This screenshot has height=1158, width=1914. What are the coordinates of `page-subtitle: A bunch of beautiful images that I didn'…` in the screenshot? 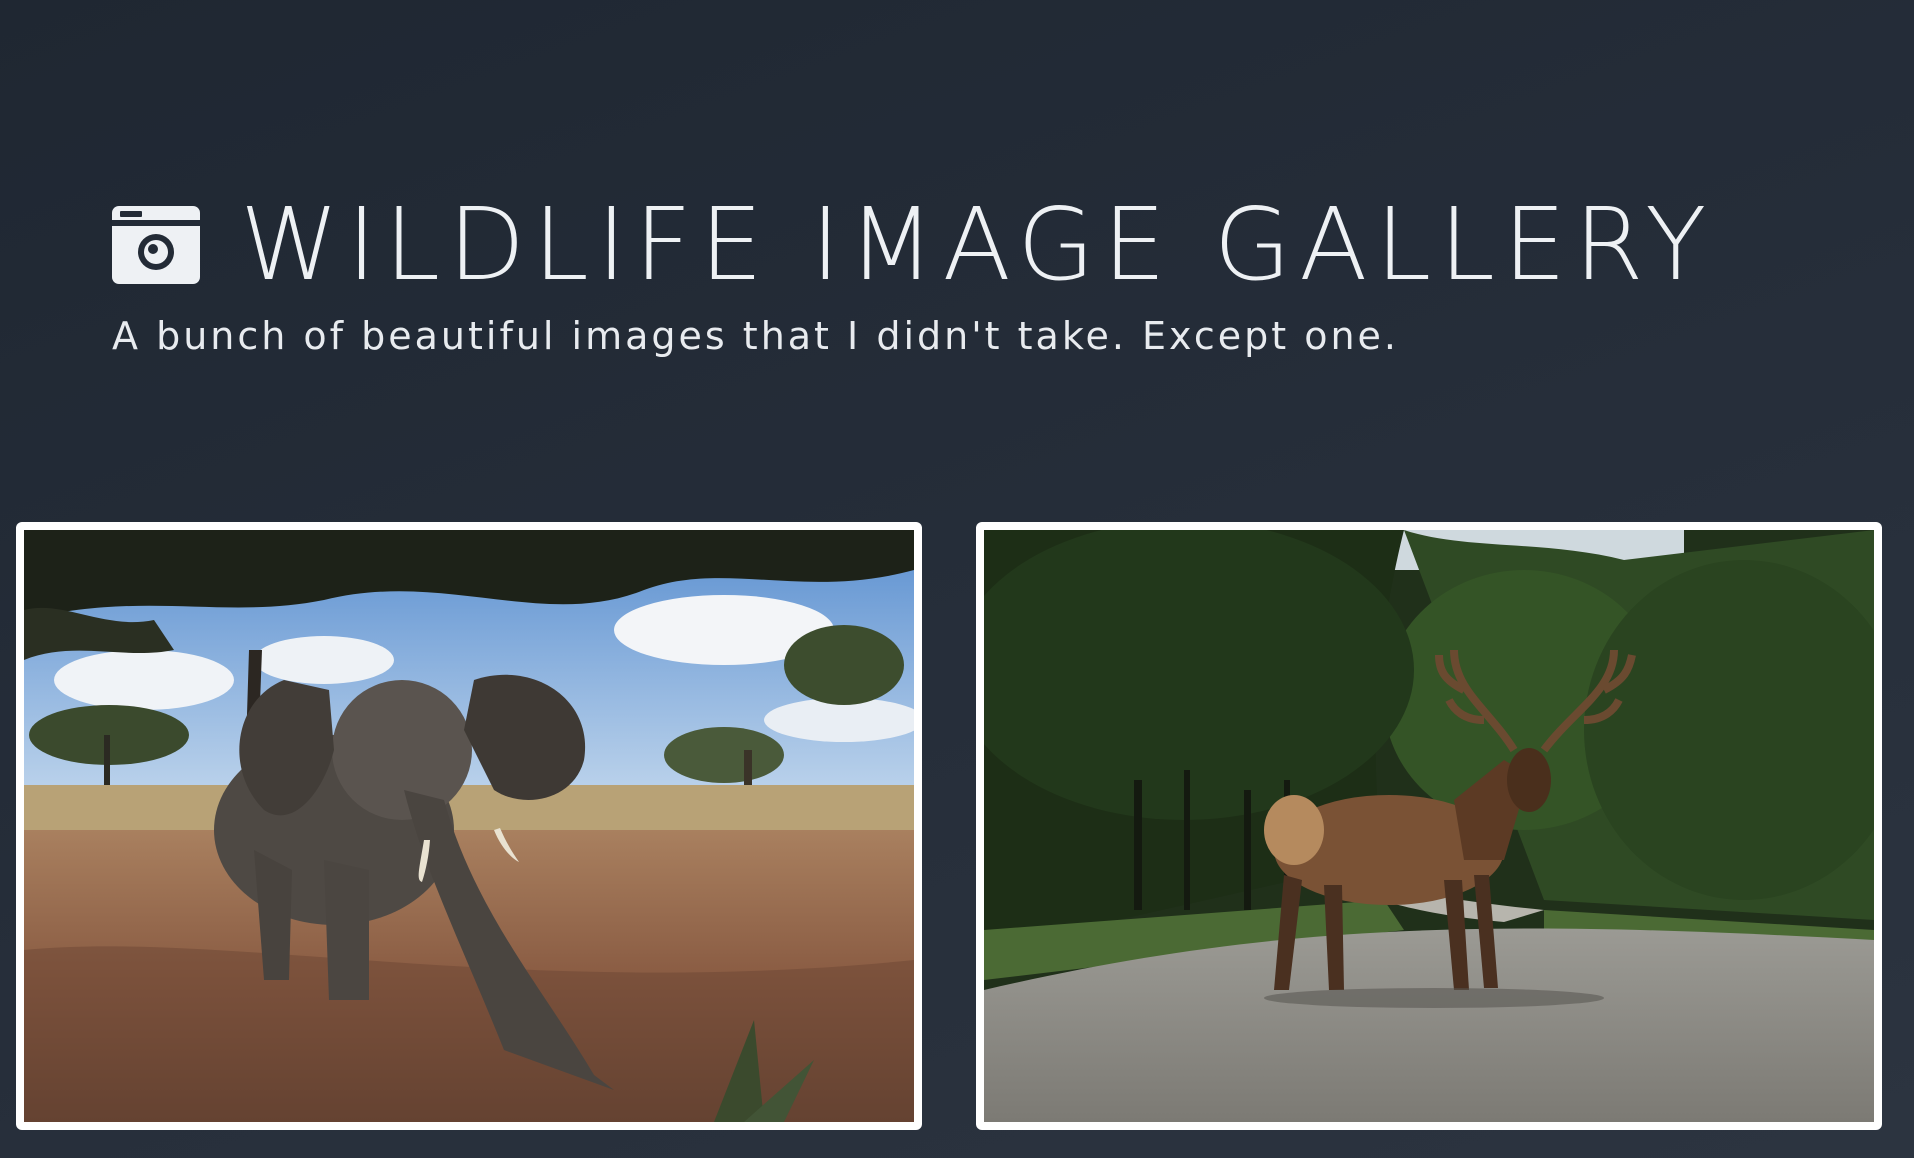 It's located at (755, 336).